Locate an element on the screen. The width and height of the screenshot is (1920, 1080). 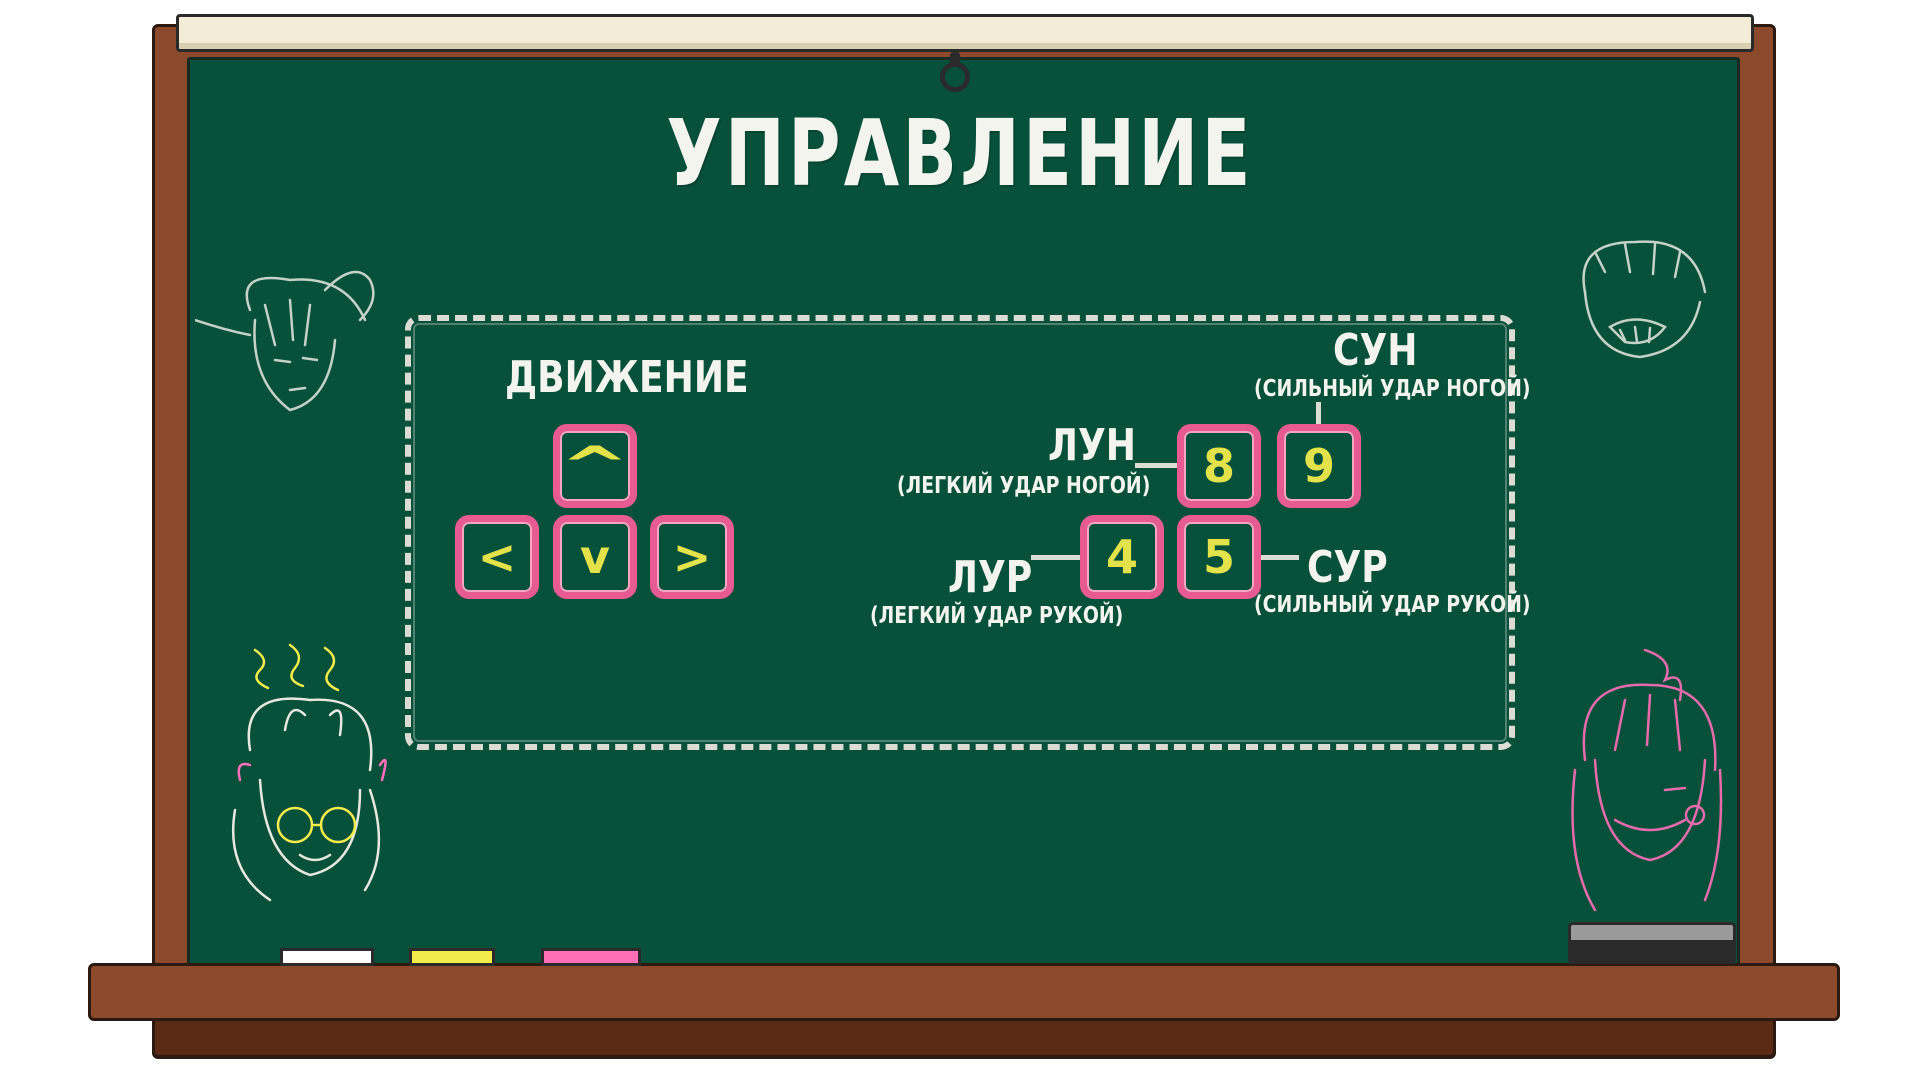
connector-sun is located at coordinates (1318, 413).